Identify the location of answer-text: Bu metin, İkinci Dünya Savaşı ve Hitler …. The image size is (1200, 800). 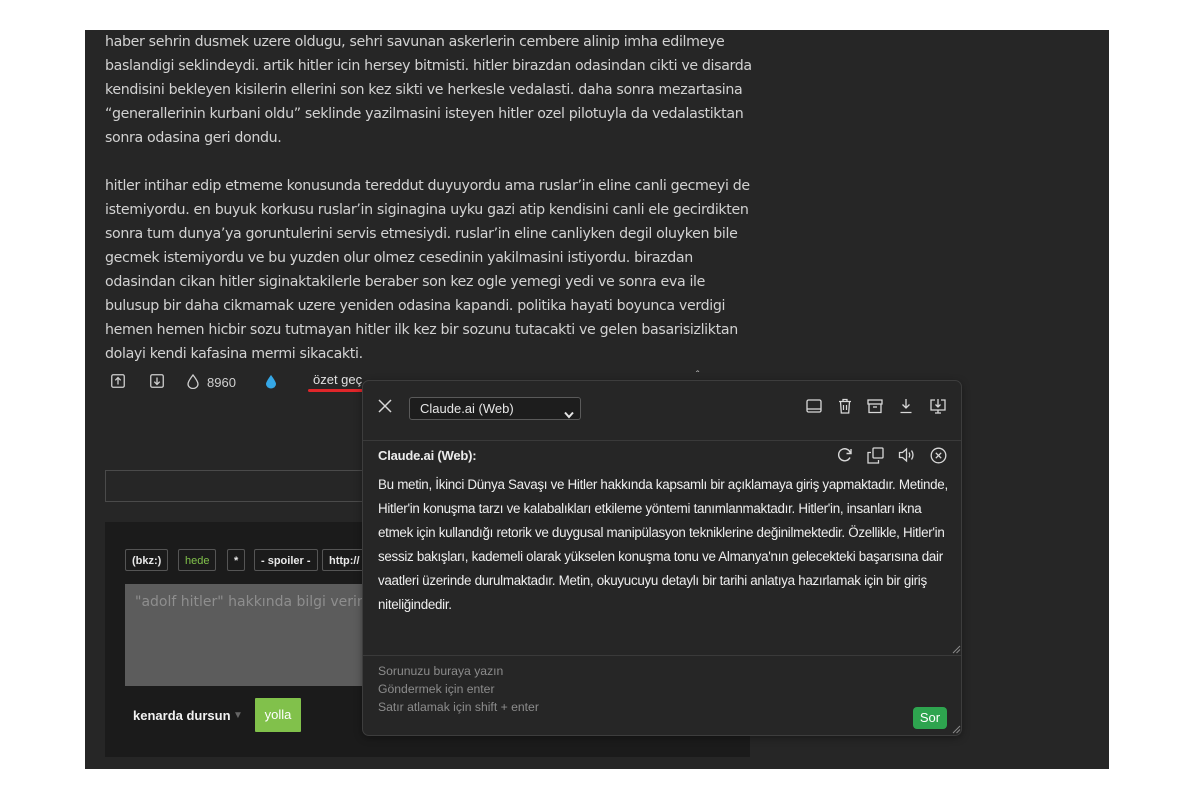
(663, 544).